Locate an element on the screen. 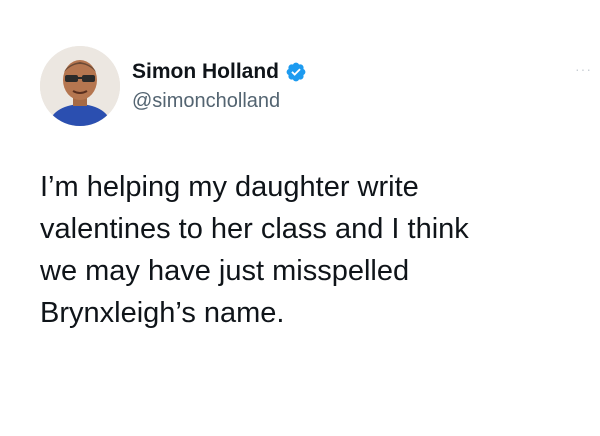 The image size is (600, 436). author-handle: @simoncholland is located at coordinates (206, 101).